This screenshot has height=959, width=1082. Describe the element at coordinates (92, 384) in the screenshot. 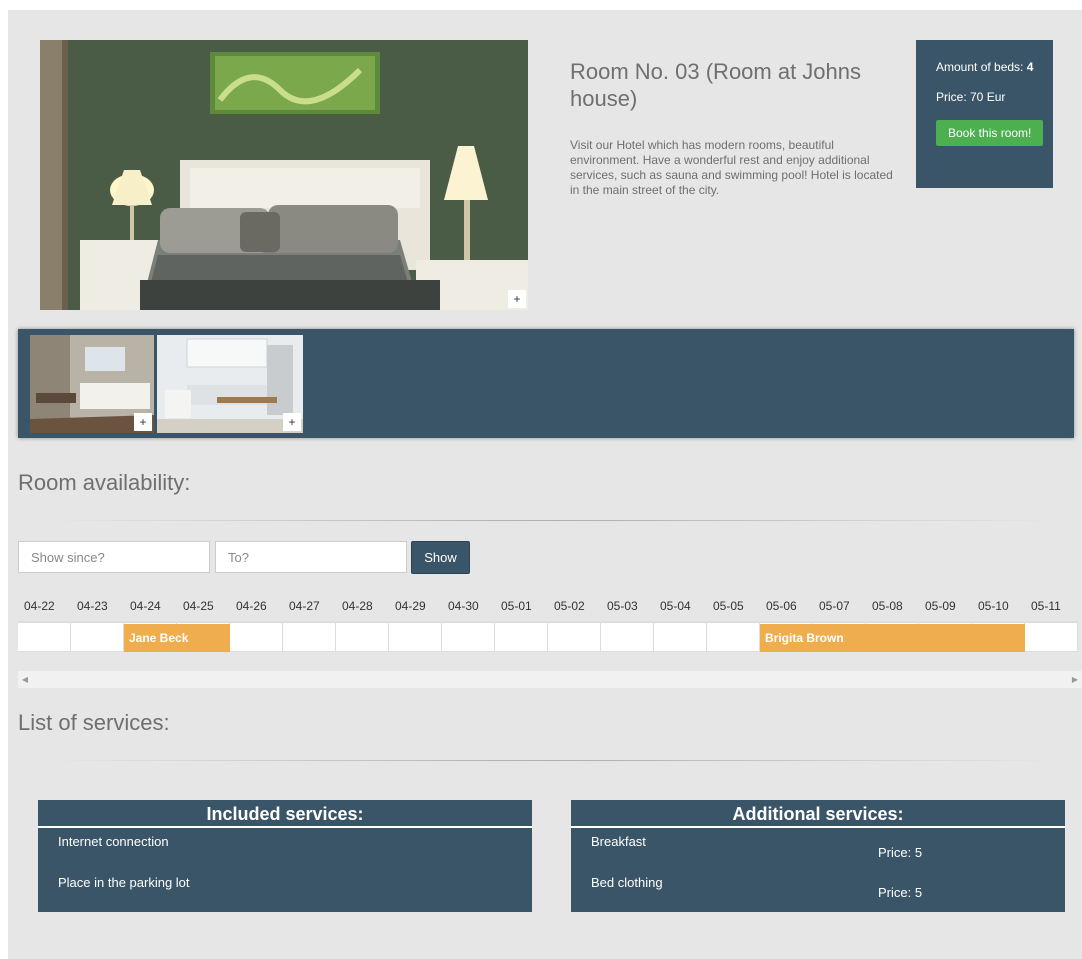

I see `gallery-thumb-1: +` at that location.